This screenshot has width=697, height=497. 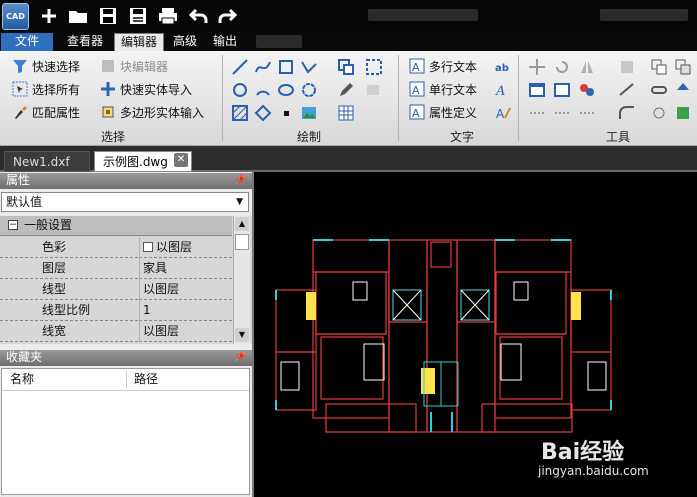 I want to click on ellipse-icon, so click(x=286, y=90).